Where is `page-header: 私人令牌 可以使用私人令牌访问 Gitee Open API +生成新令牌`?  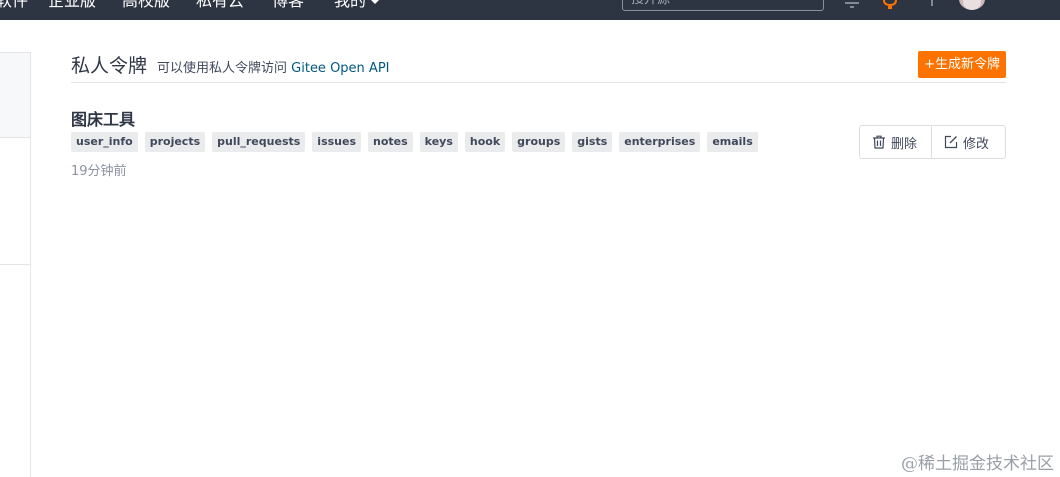
page-header: 私人令牌 可以使用私人令牌访问 Gitee Open API +生成新令牌 is located at coordinates (538, 66).